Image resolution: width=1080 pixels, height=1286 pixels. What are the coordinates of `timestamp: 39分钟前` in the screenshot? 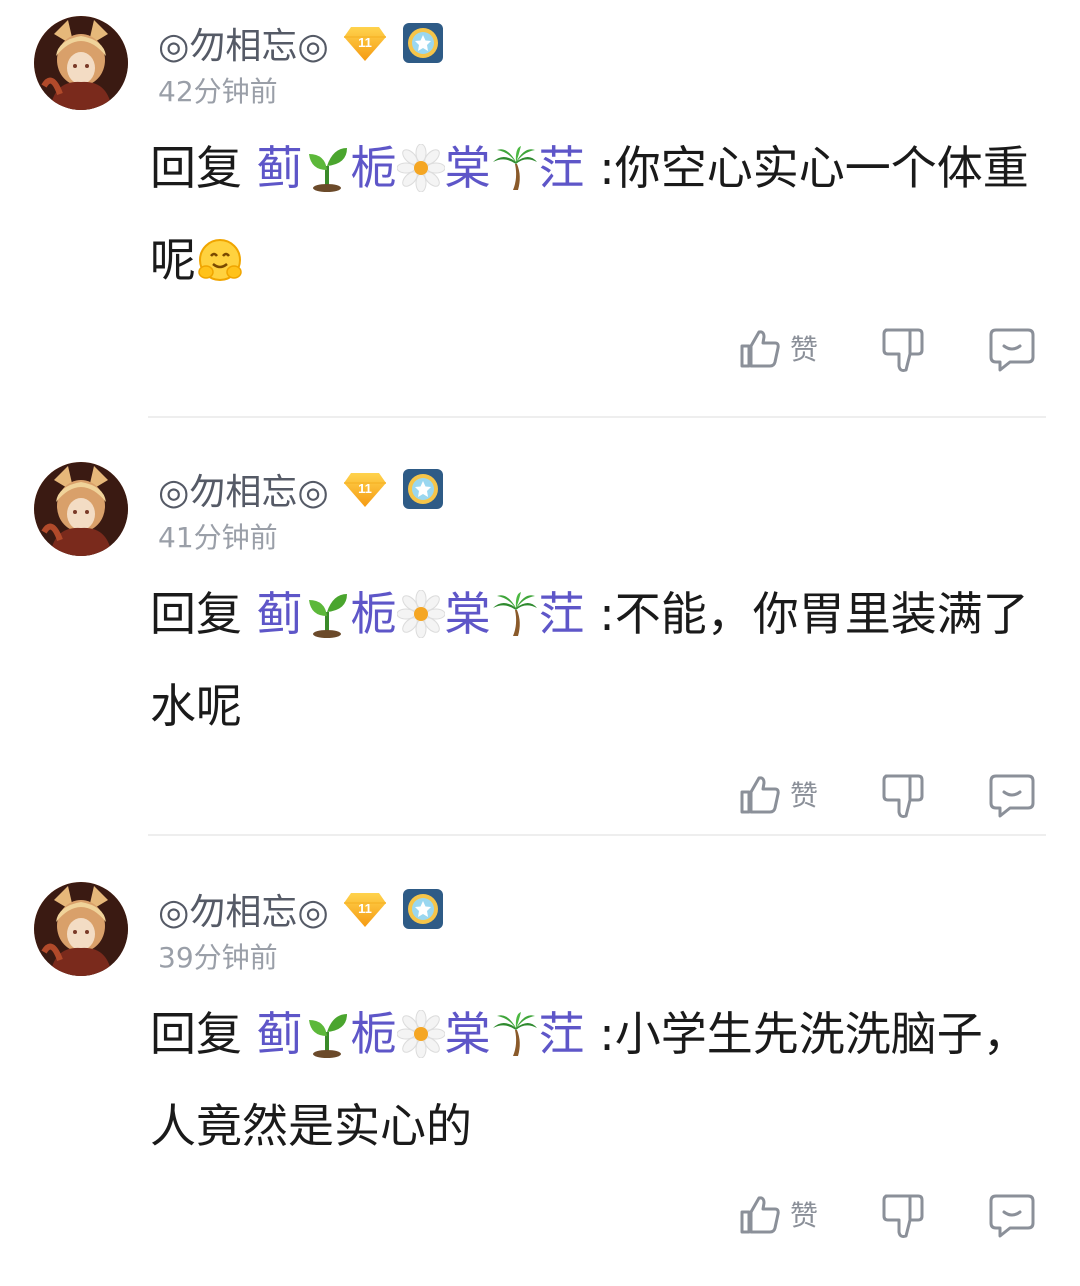 It's located at (218, 957).